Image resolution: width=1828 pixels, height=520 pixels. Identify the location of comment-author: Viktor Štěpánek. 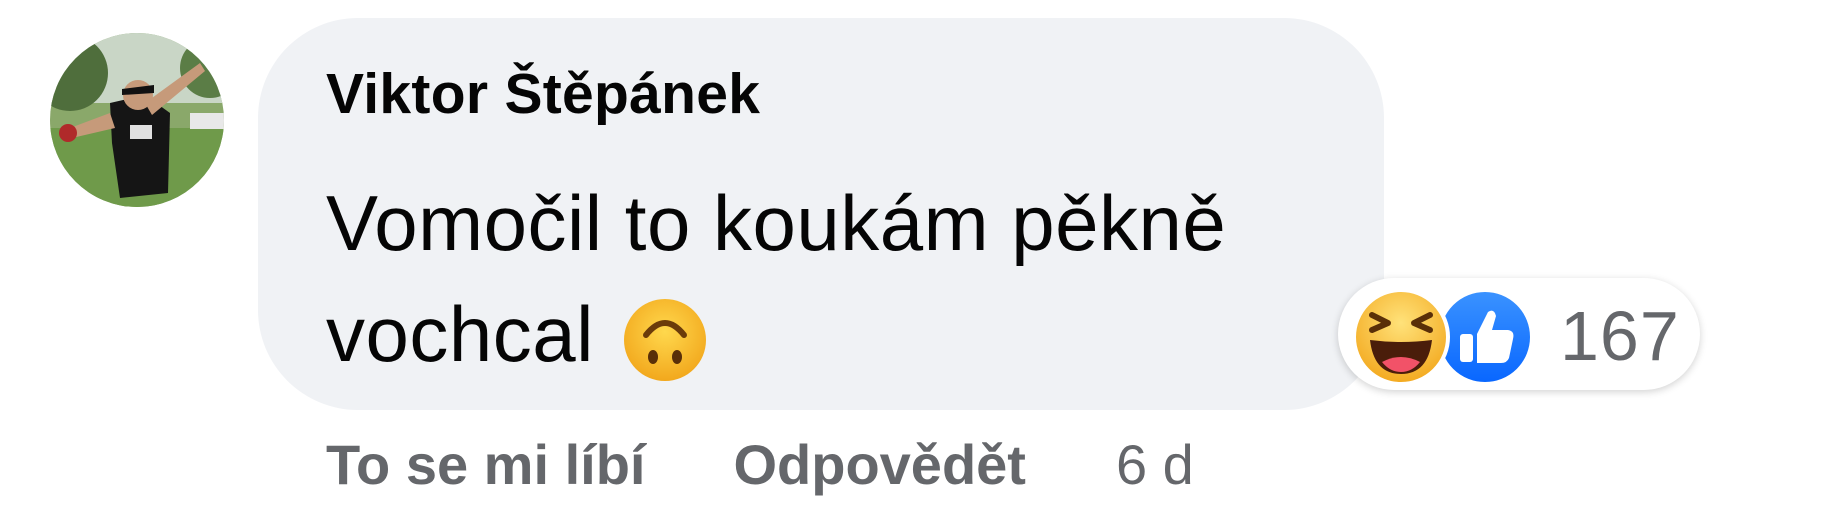
(543, 94).